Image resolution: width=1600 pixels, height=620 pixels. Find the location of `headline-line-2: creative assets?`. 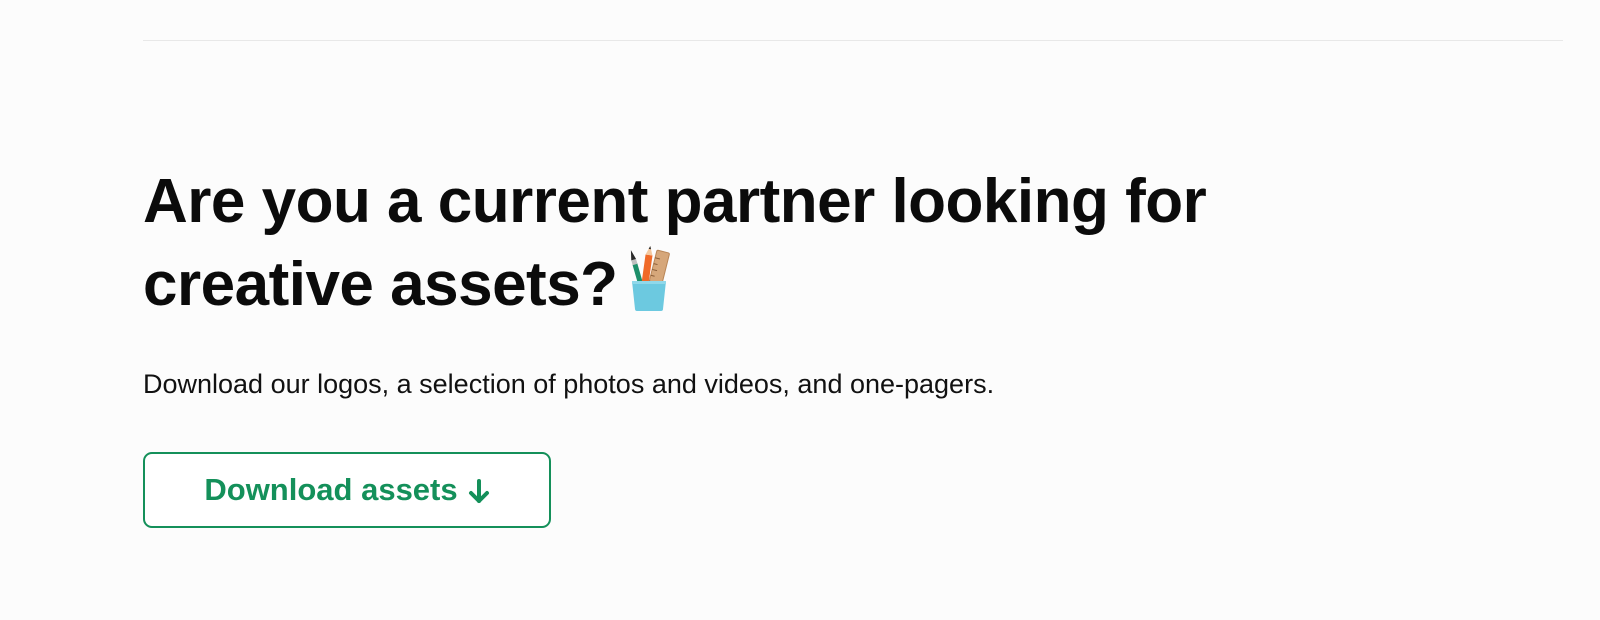

headline-line-2: creative assets? is located at coordinates (793, 284).